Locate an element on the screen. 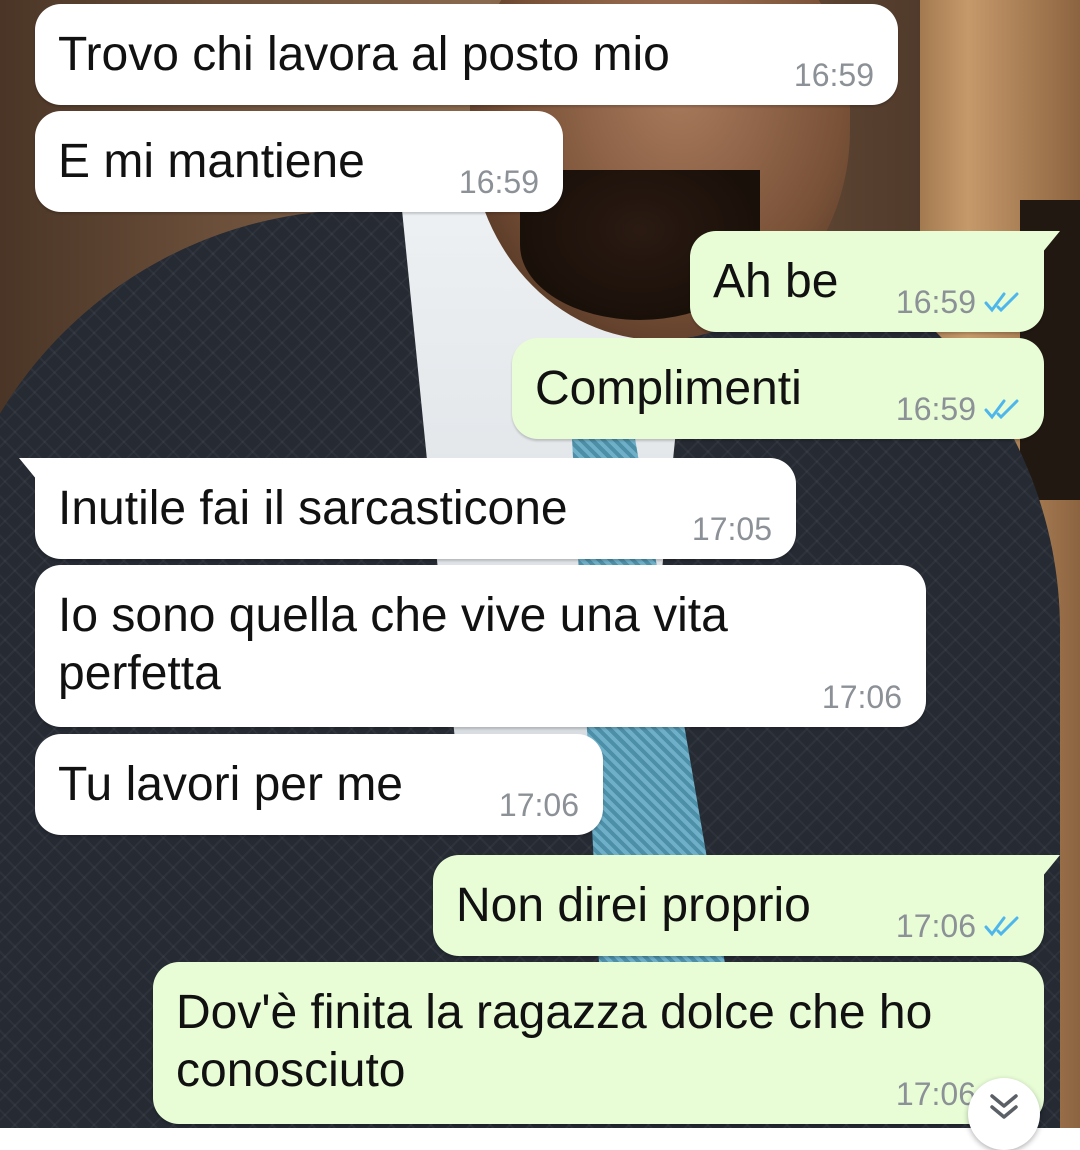  message-meta: 17:05 is located at coordinates (732, 529).